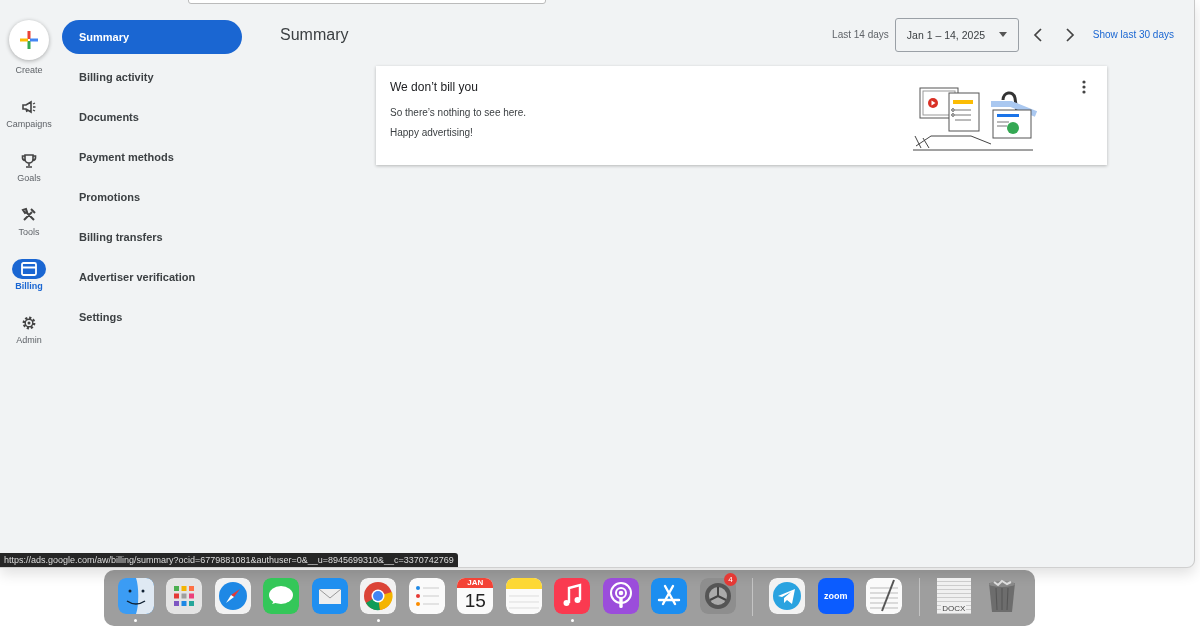  I want to click on appstore-app-icon, so click(669, 596).